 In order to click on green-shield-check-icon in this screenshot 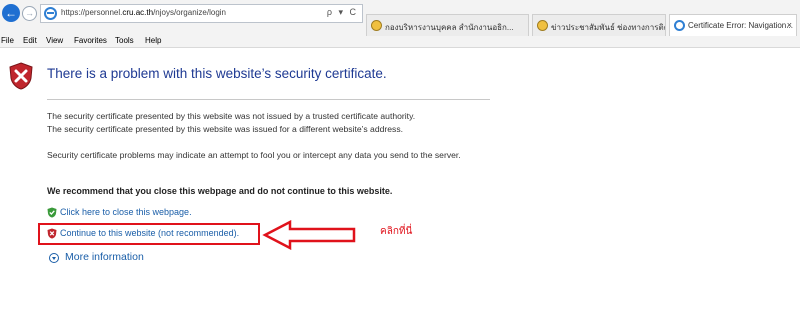, I will do `click(52, 212)`.